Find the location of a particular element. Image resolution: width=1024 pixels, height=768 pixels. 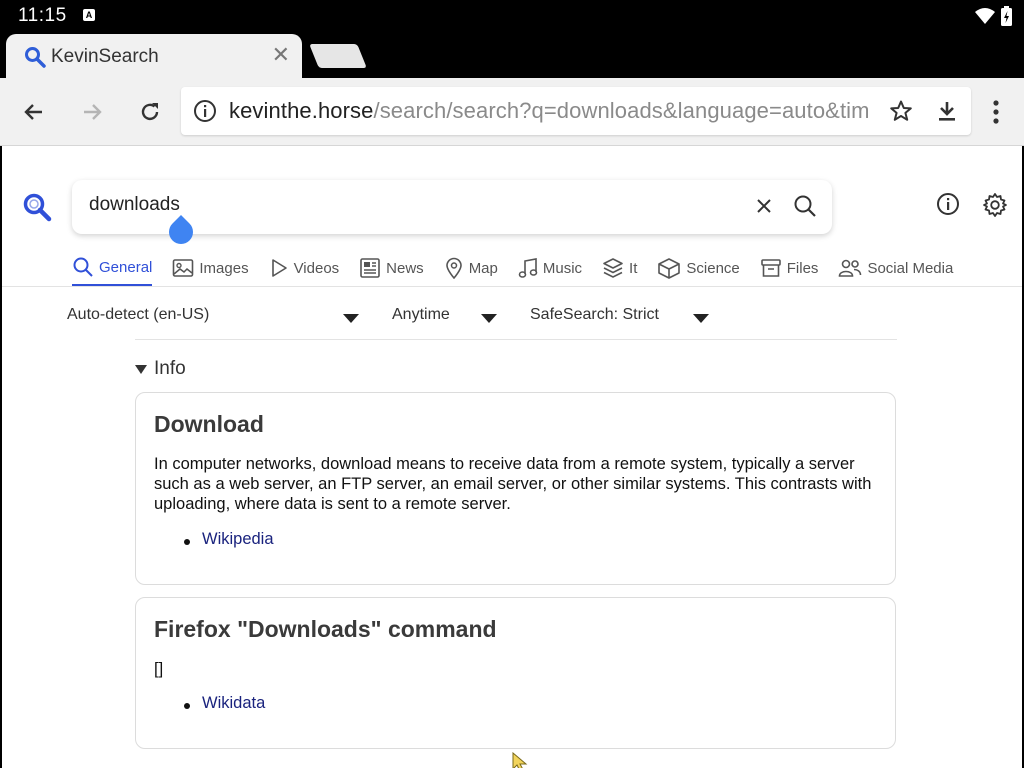

status-time: 11:15 is located at coordinates (42, 15).